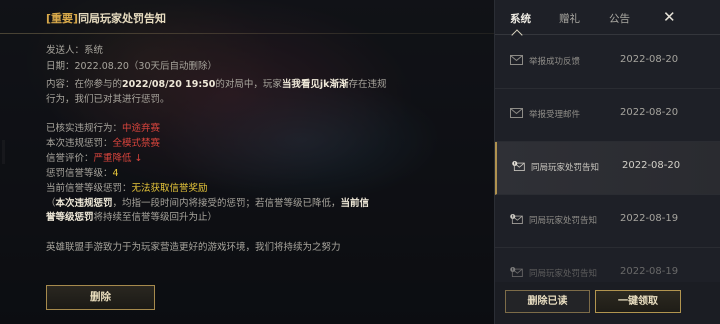 This screenshot has height=324, width=720. I want to click on current-level-label: 当前信誉等级惩罚：, so click(89, 188).